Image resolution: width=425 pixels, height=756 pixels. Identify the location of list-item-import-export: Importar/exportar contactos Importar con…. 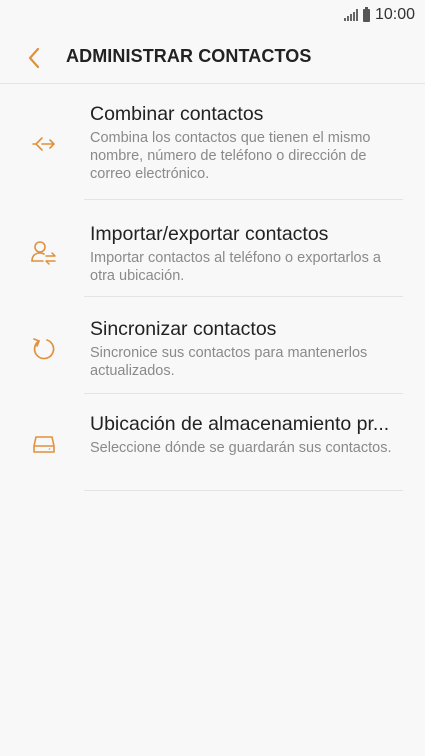
(212, 248).